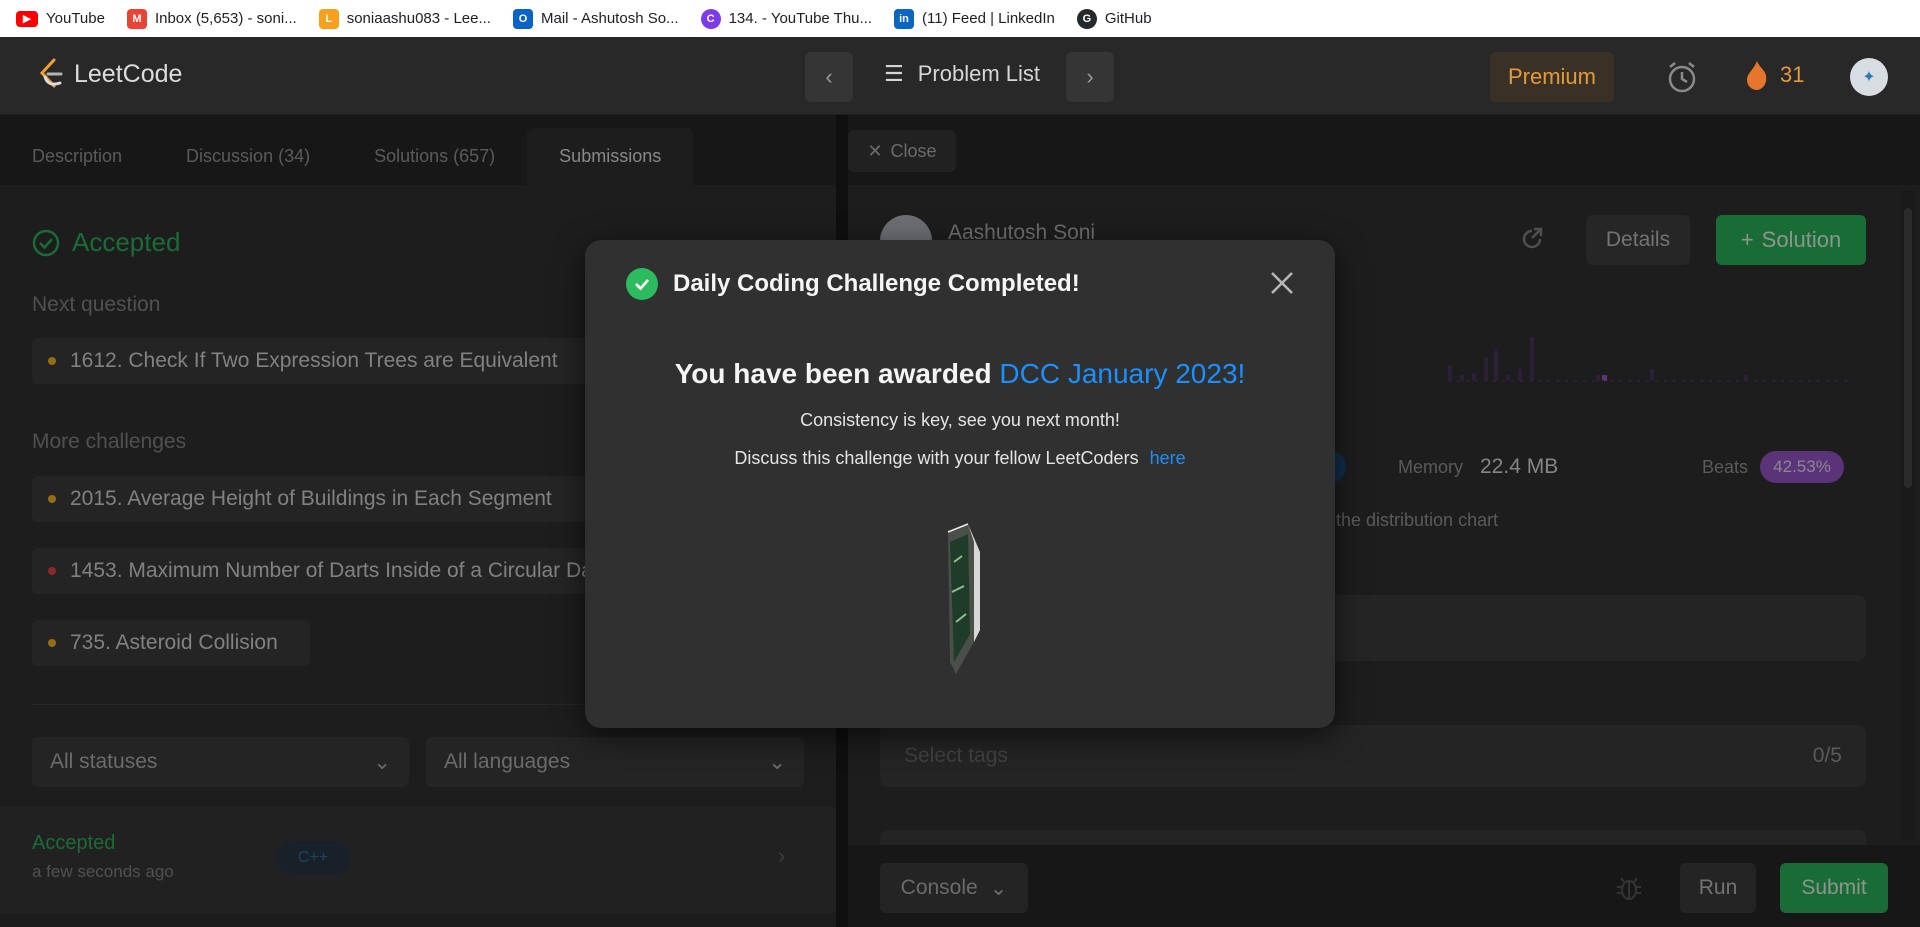 This screenshot has height=927, width=1920. I want to click on leetcode-logo: LeetCode, so click(109, 74).